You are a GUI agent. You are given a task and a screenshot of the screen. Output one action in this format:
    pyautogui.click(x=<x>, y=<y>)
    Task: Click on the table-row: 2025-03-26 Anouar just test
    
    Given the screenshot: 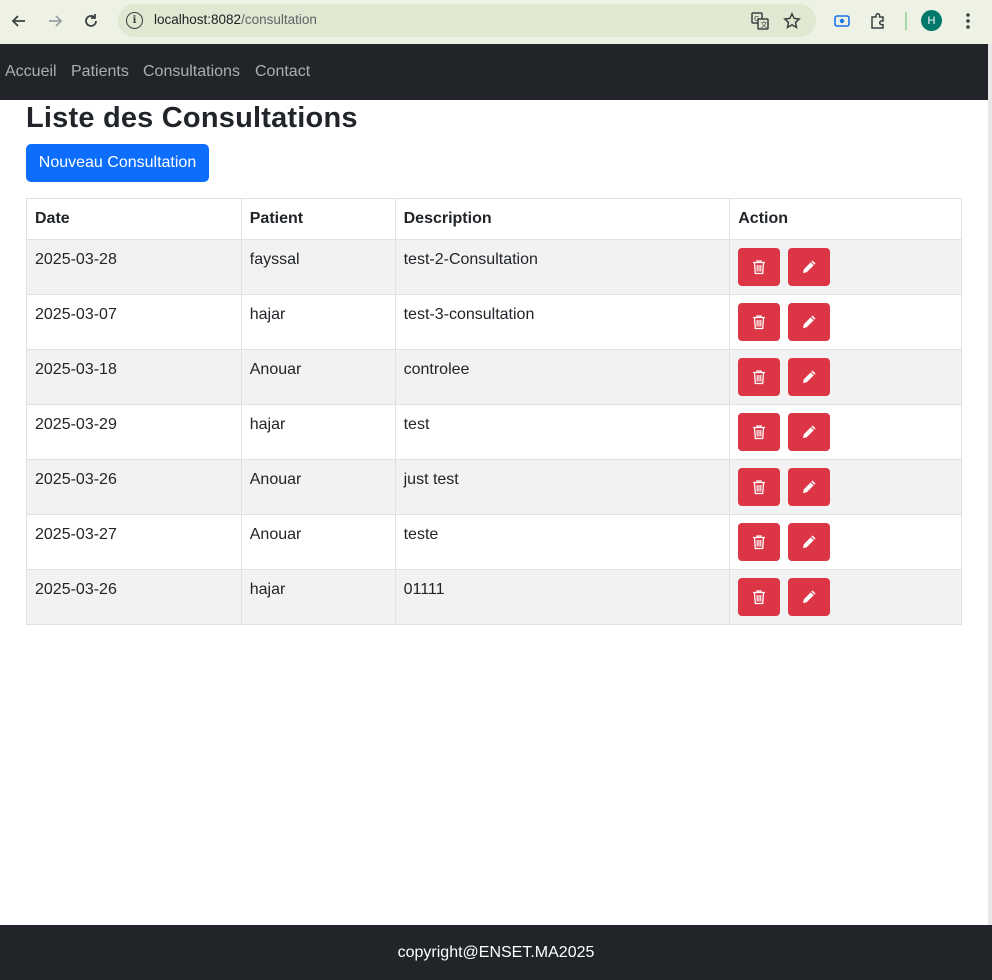 What is the action you would take?
    pyautogui.click(x=494, y=487)
    